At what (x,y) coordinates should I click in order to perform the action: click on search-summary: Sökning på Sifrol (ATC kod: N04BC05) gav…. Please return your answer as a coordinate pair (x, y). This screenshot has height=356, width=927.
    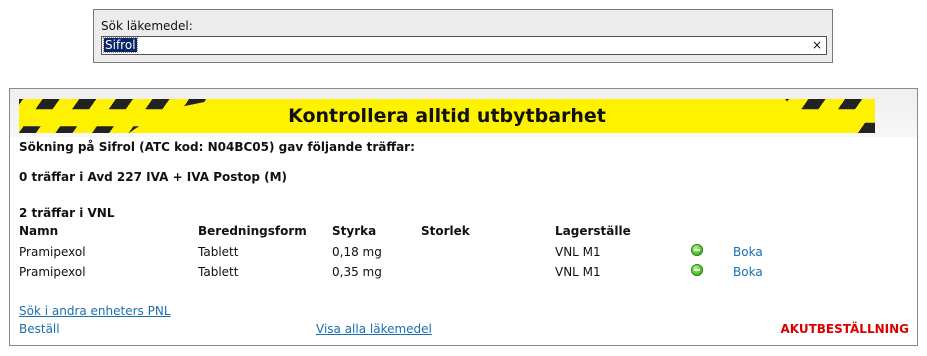
    Looking at the image, I should click on (217, 147).